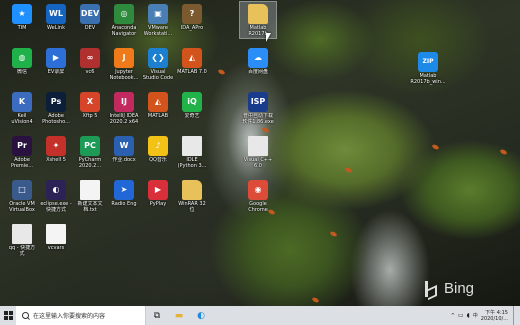 This screenshot has width=520, height=325. What do you see at coordinates (432, 288) in the screenshot?
I see `bing-logo-icon` at bounding box center [432, 288].